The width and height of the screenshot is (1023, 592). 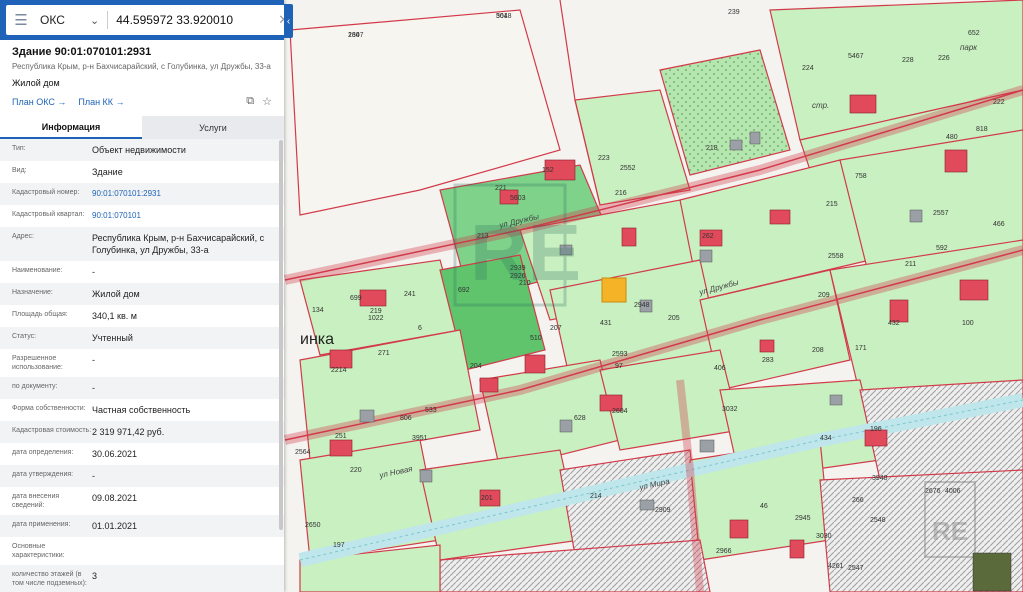 What do you see at coordinates (250, 101) in the screenshot?
I see `share-icon: ⧉` at bounding box center [250, 101].